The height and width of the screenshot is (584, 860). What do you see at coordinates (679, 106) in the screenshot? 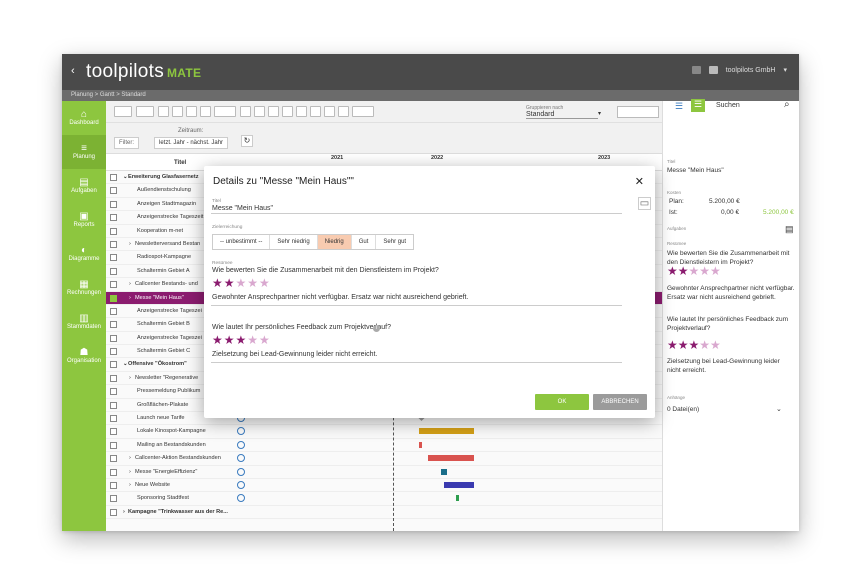
I see `list-view-icon: ☰` at bounding box center [679, 106].